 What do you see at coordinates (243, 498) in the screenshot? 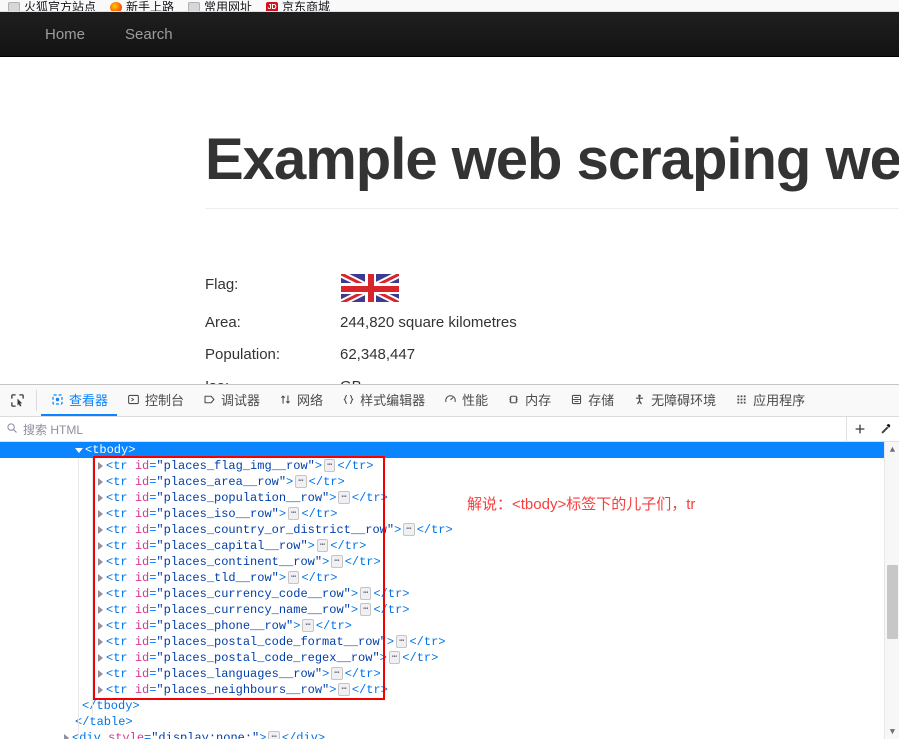
I see `dom-attr-value: "places_population__row"` at bounding box center [243, 498].